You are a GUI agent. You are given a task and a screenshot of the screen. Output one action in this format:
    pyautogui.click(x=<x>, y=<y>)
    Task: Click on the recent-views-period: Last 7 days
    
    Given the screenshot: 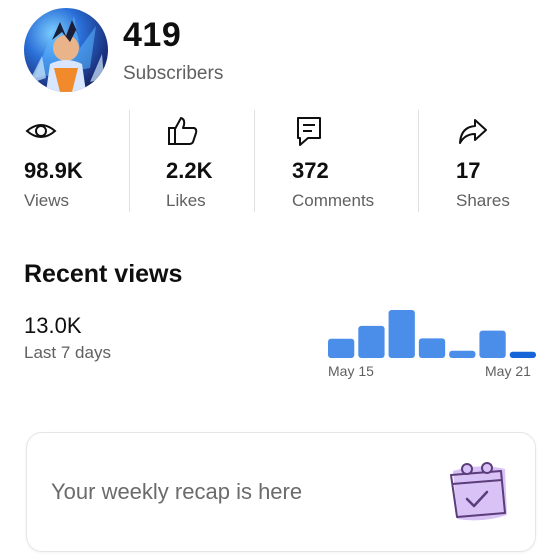 What is the action you would take?
    pyautogui.click(x=67, y=352)
    